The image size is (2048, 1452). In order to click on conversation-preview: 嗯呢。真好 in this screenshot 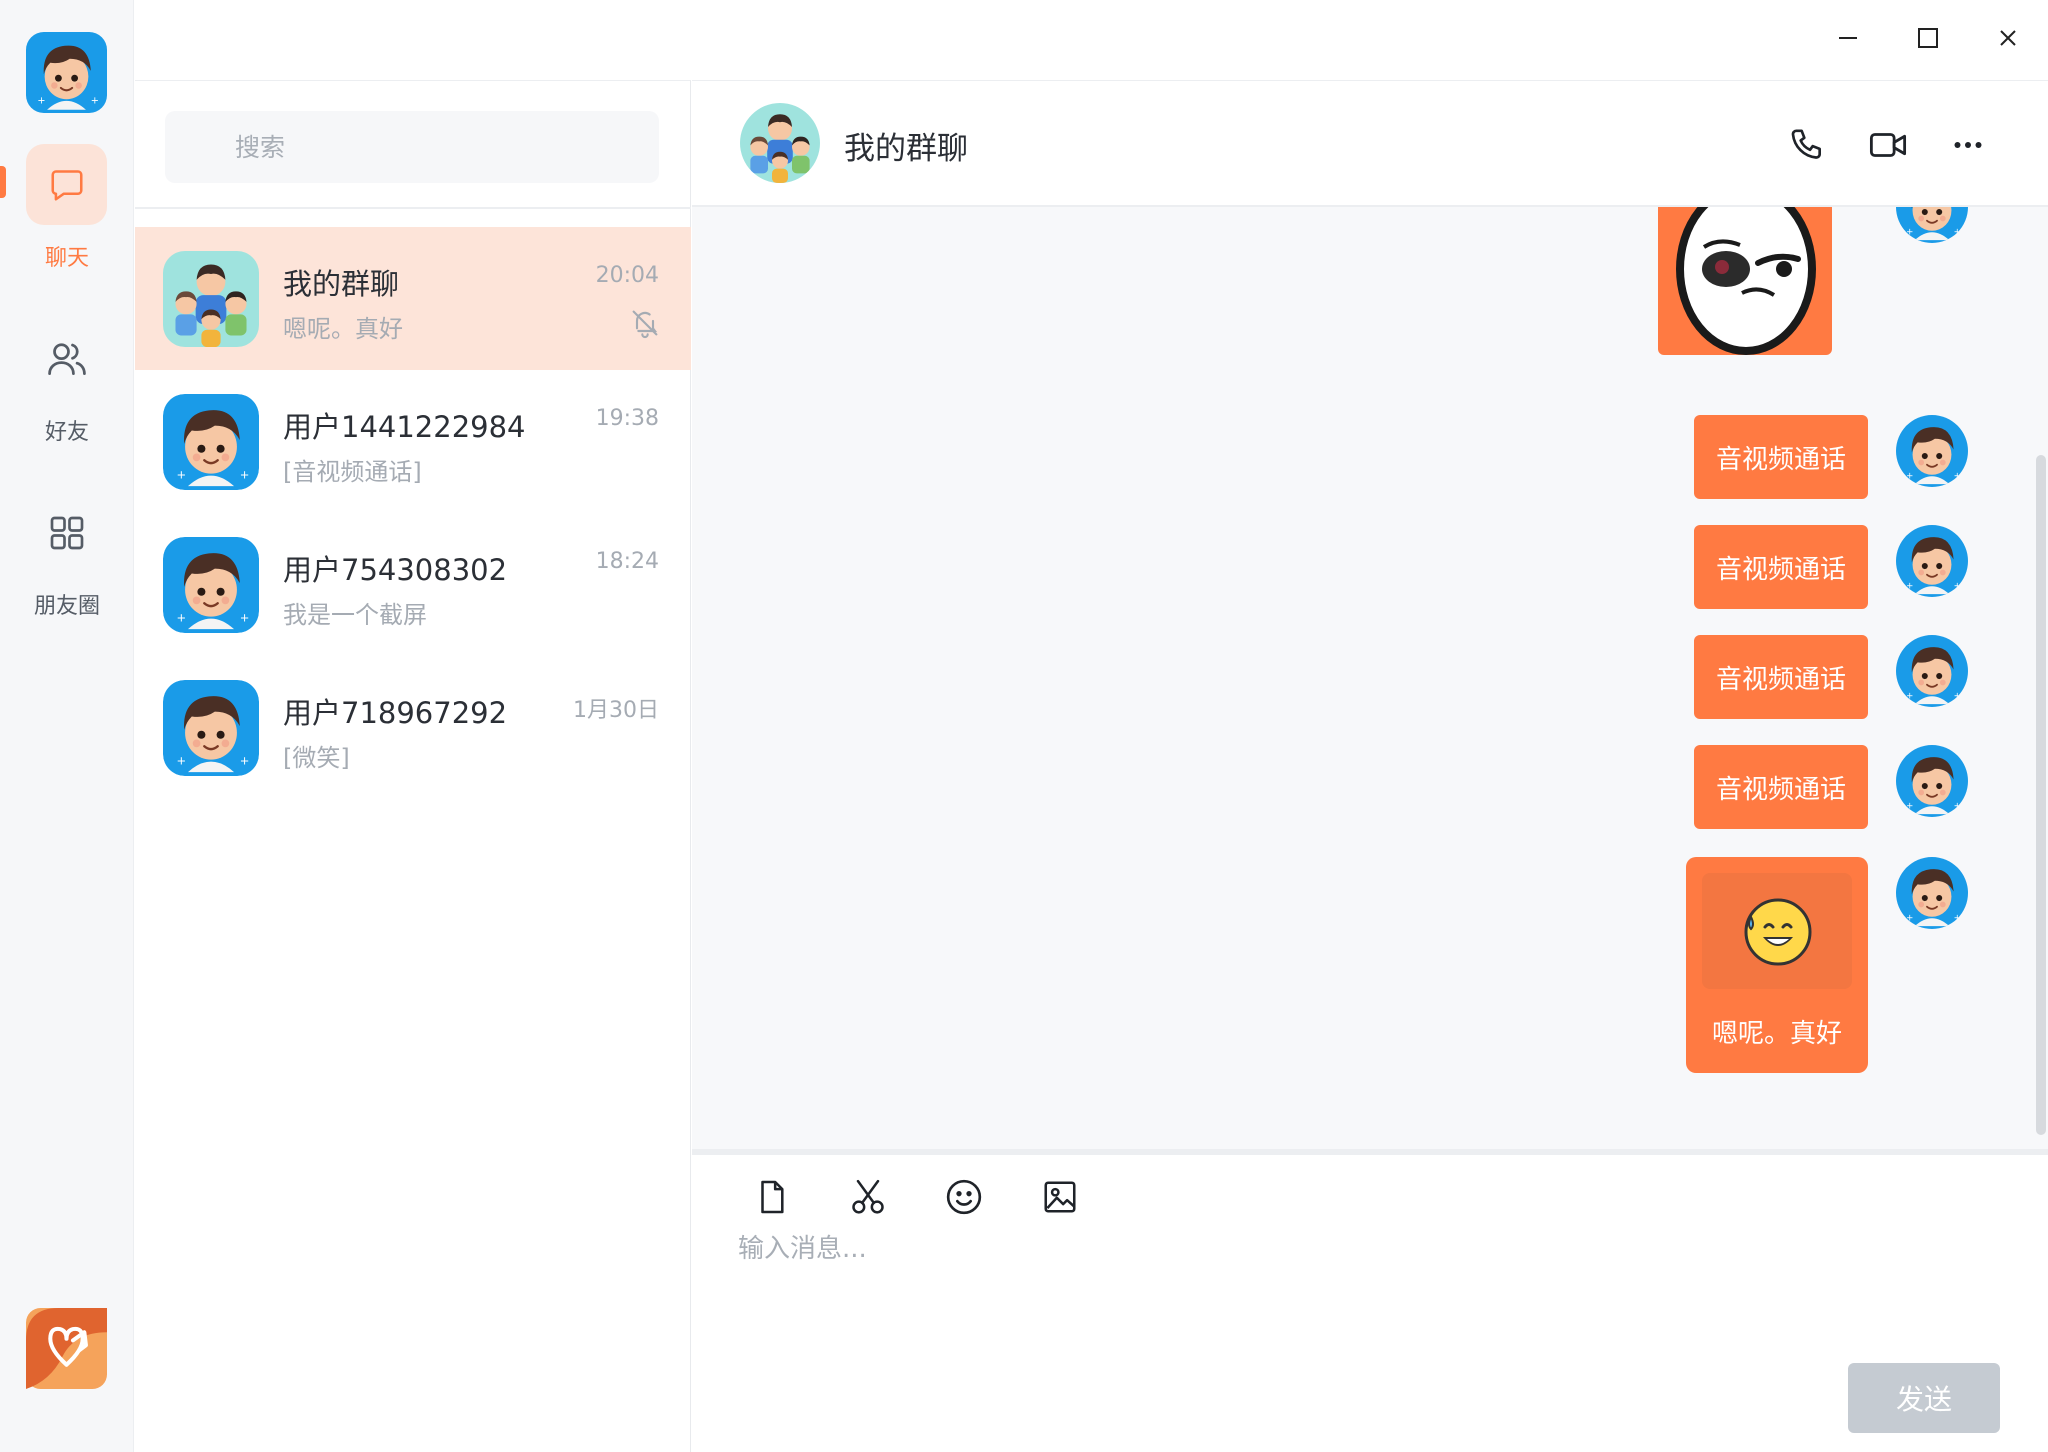, I will do `click(343, 329)`.